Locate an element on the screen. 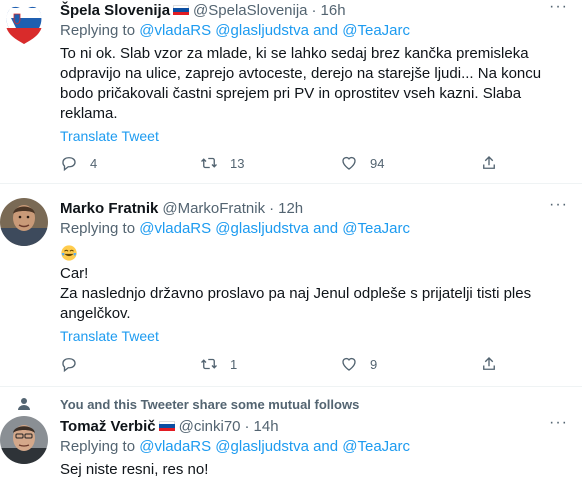 This screenshot has height=483, width=582. retweet-button: 13 is located at coordinates (250, 163).